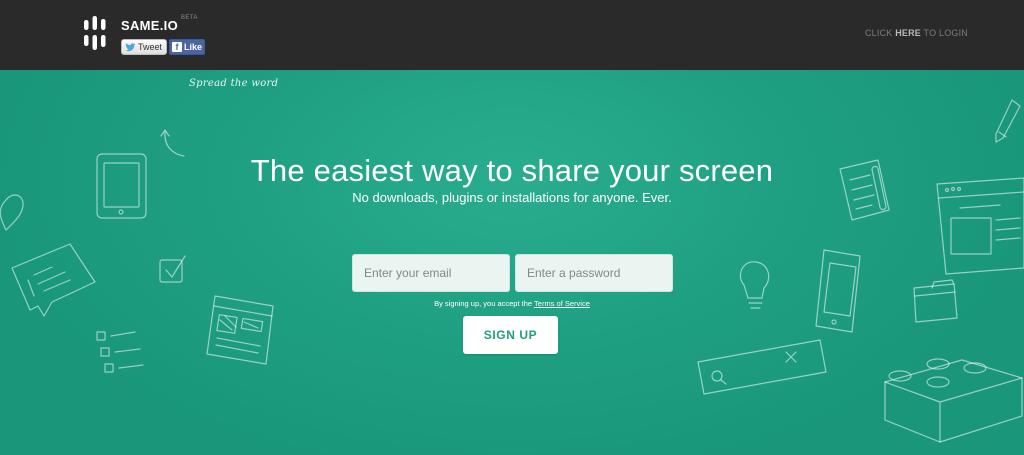 The width and height of the screenshot is (1024, 455). Describe the element at coordinates (562, 303) in the screenshot. I see `terms-of-service-link: Terms of Service` at that location.